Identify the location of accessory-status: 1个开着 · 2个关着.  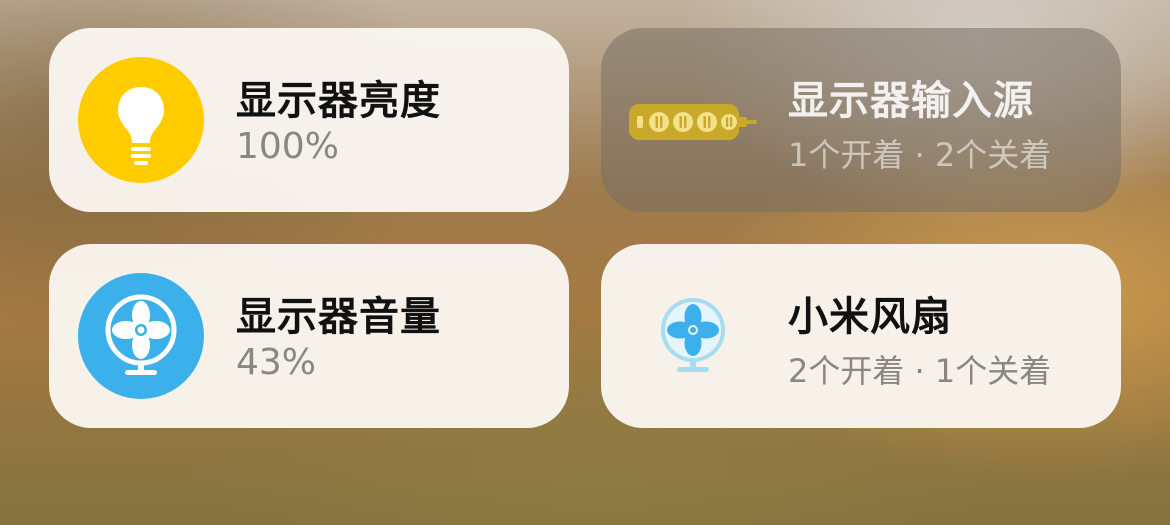
(920, 155).